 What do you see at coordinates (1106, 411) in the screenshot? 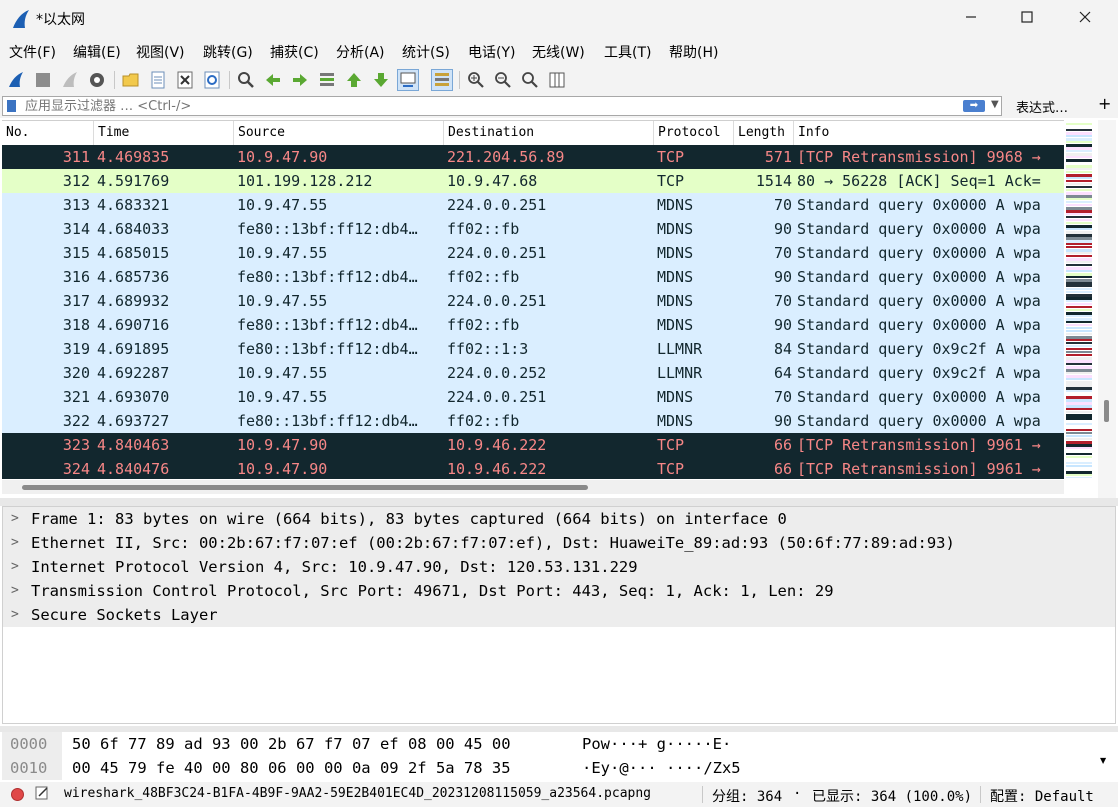
I see `vertical-scroll-thumb` at bounding box center [1106, 411].